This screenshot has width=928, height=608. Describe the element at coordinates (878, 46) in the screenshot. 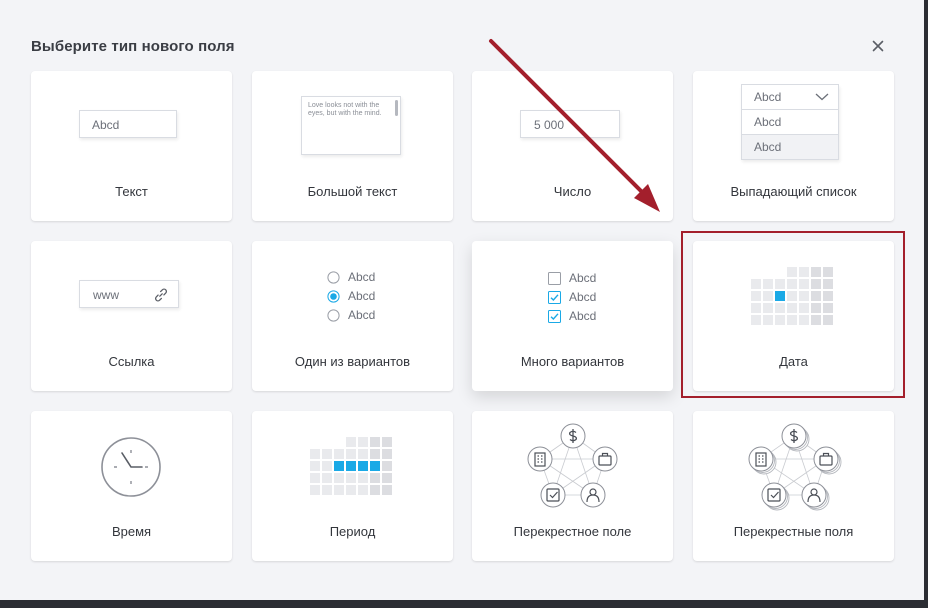

I see `close-icon` at that location.